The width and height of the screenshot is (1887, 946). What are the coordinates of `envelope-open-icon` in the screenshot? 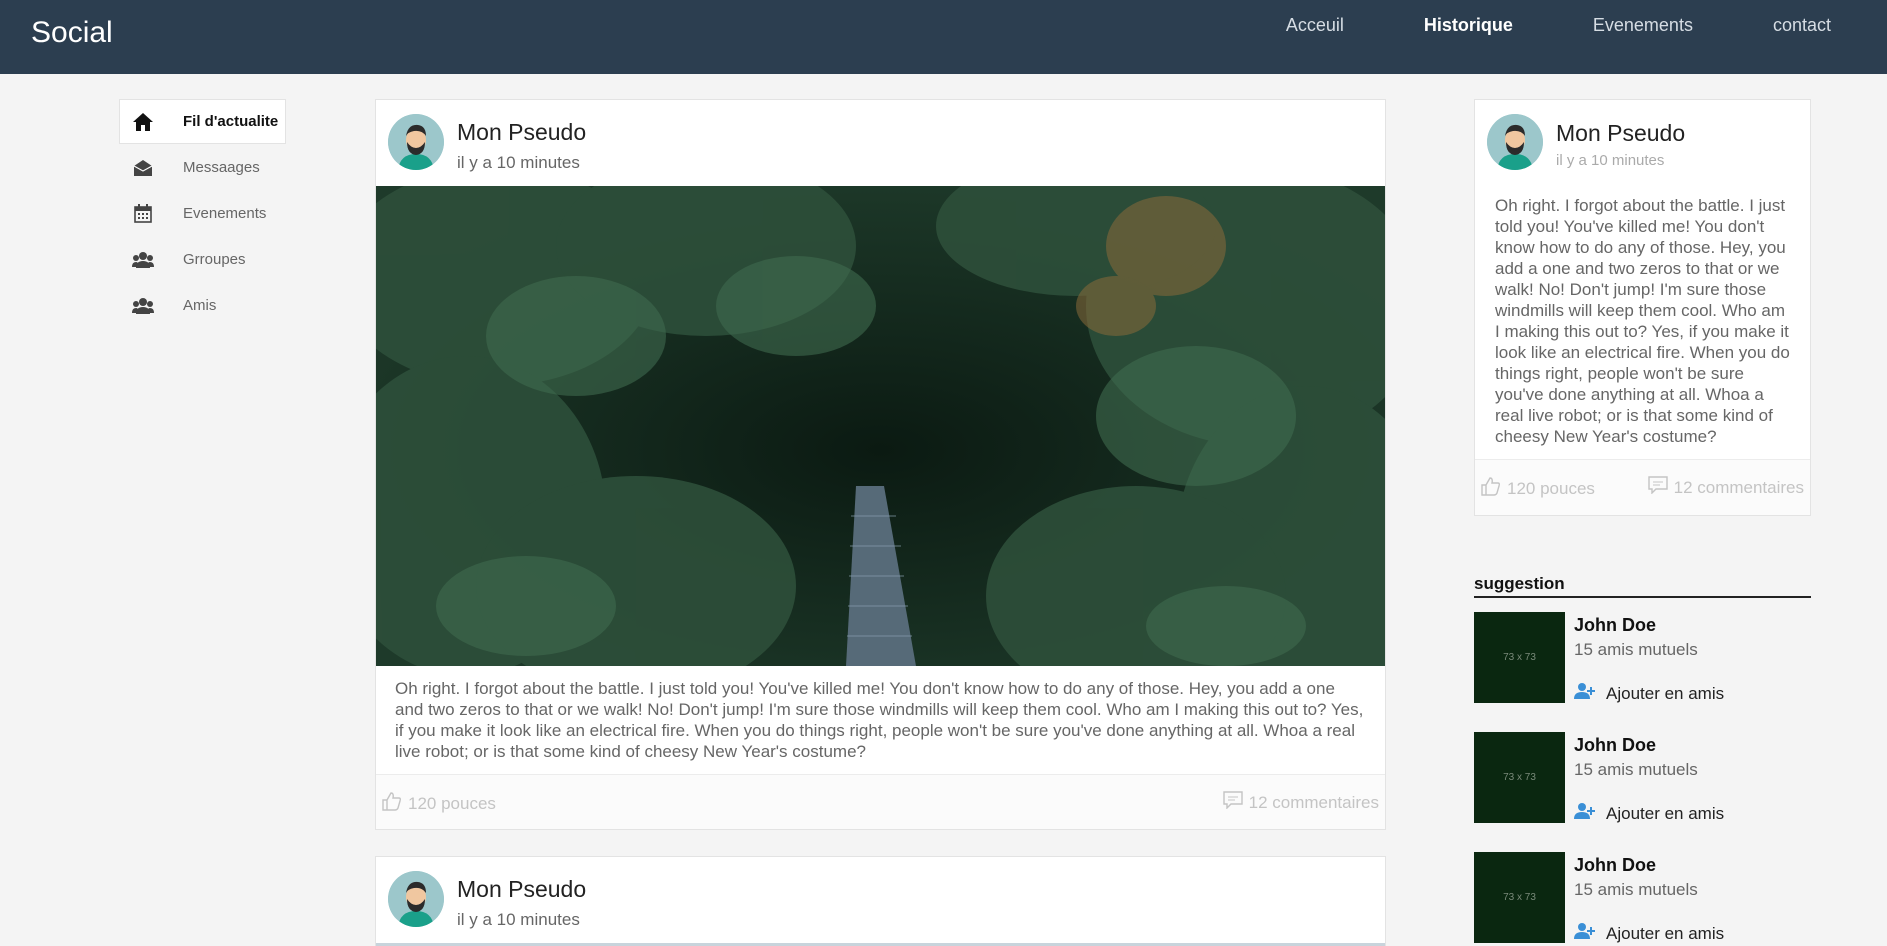 It's located at (143, 168).